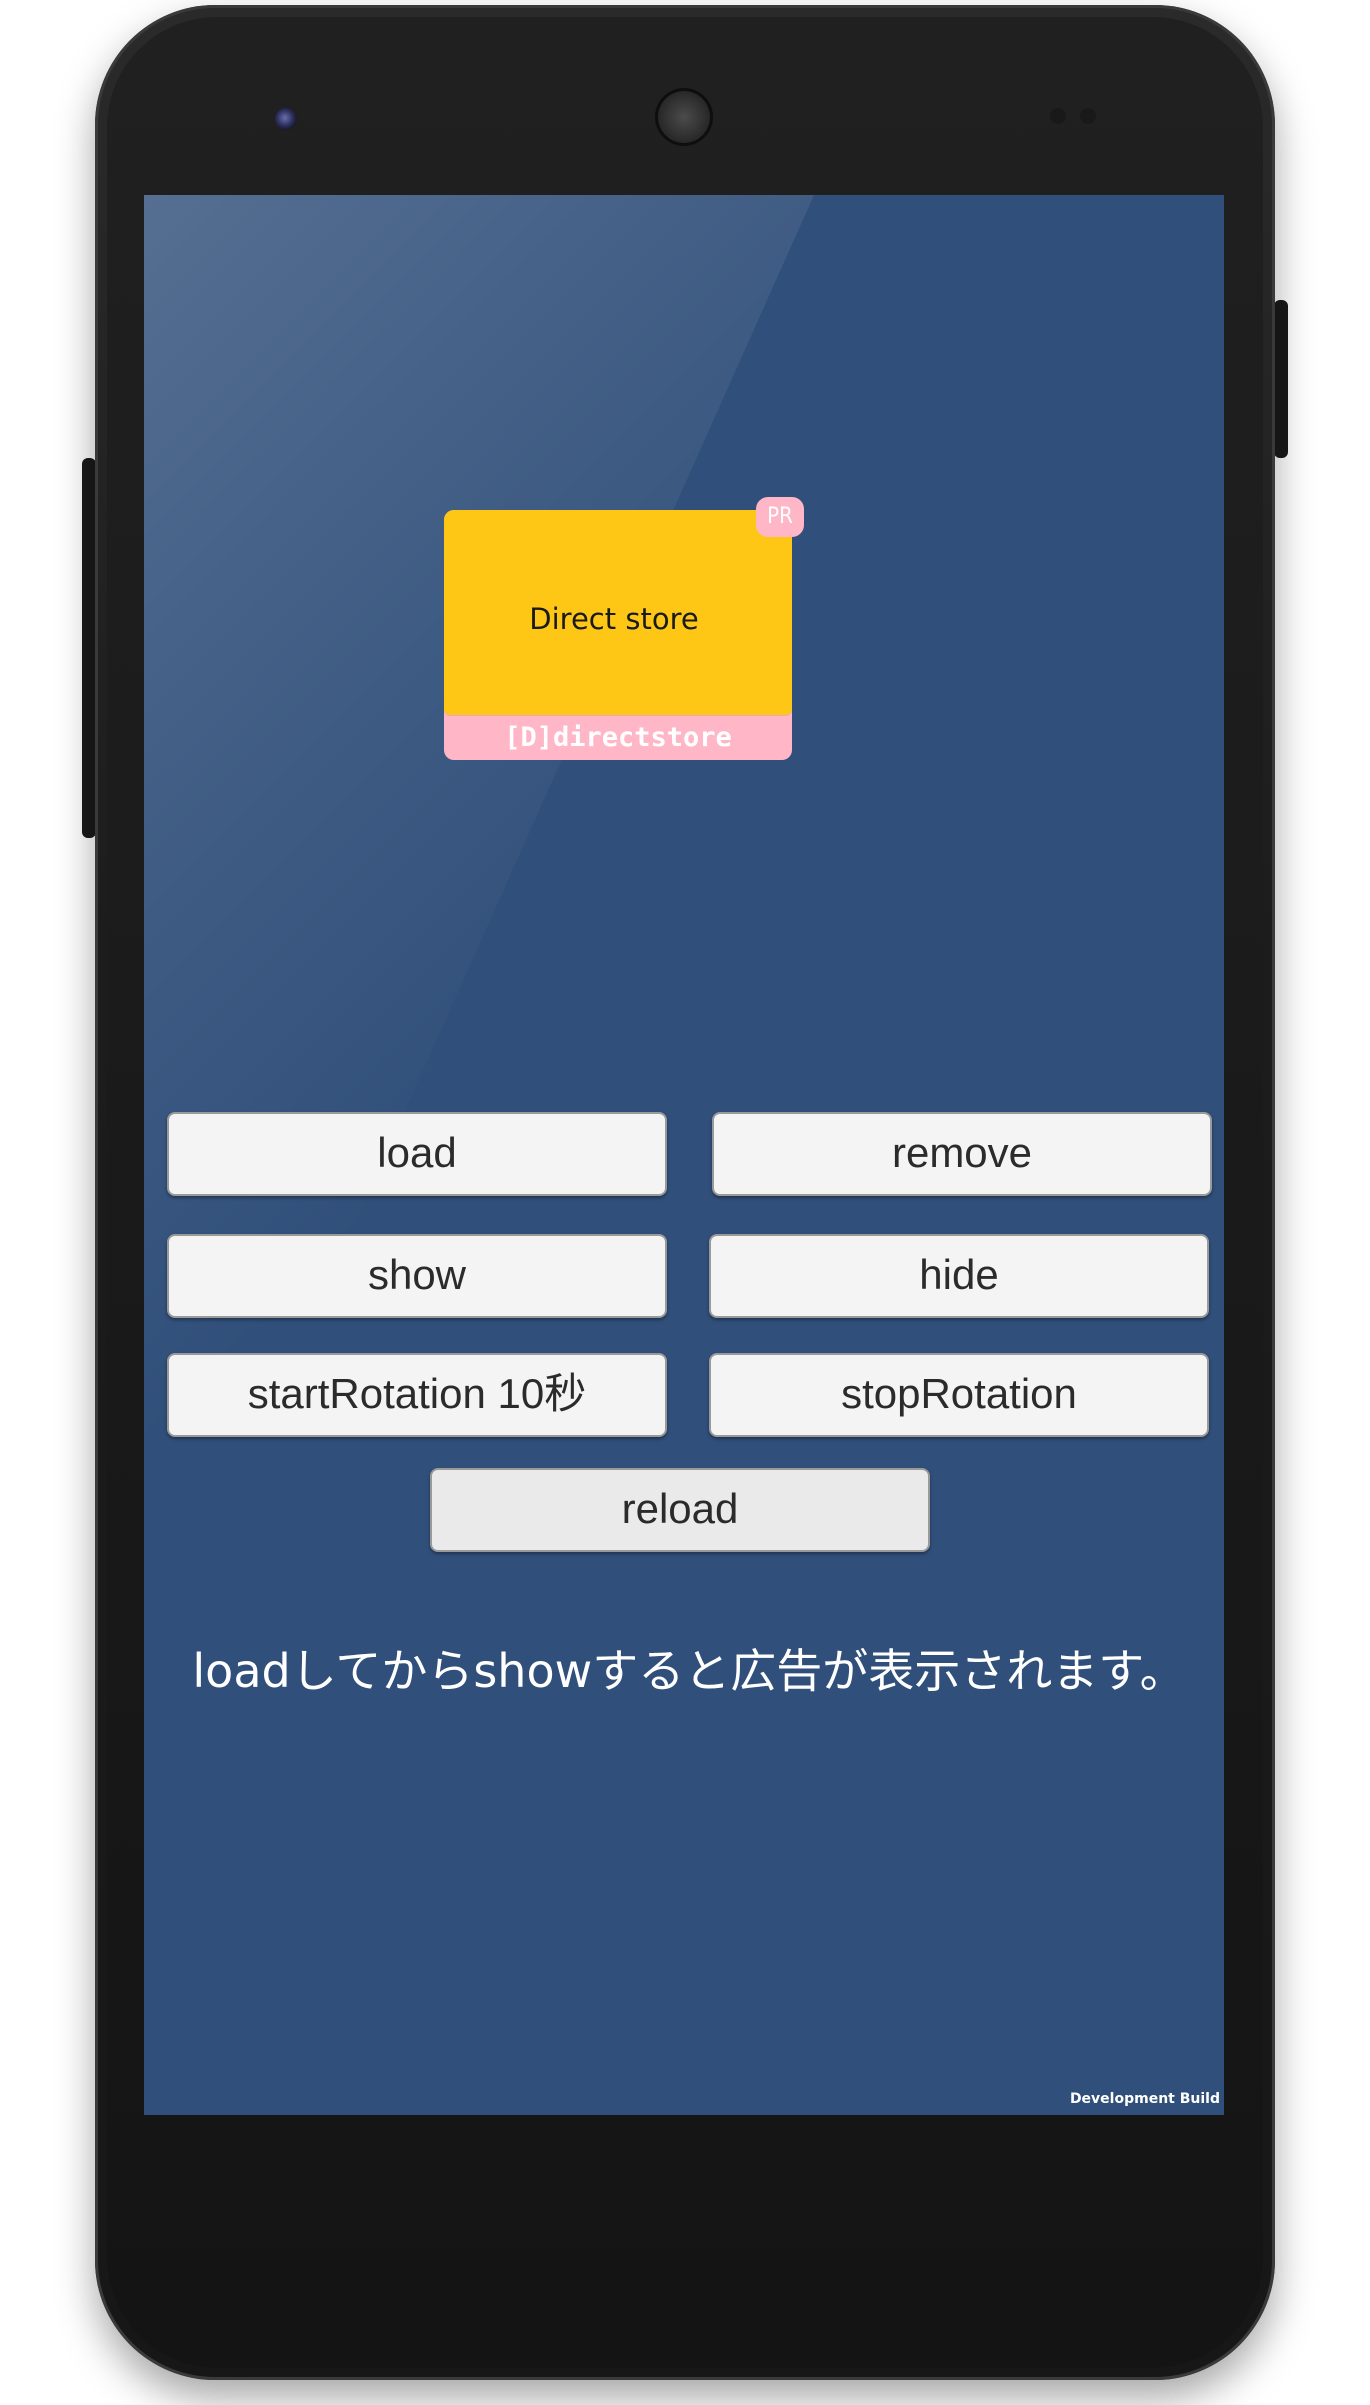 This screenshot has width=1370, height=2405. Describe the element at coordinates (1281, 379) in the screenshot. I see `power-button` at that location.